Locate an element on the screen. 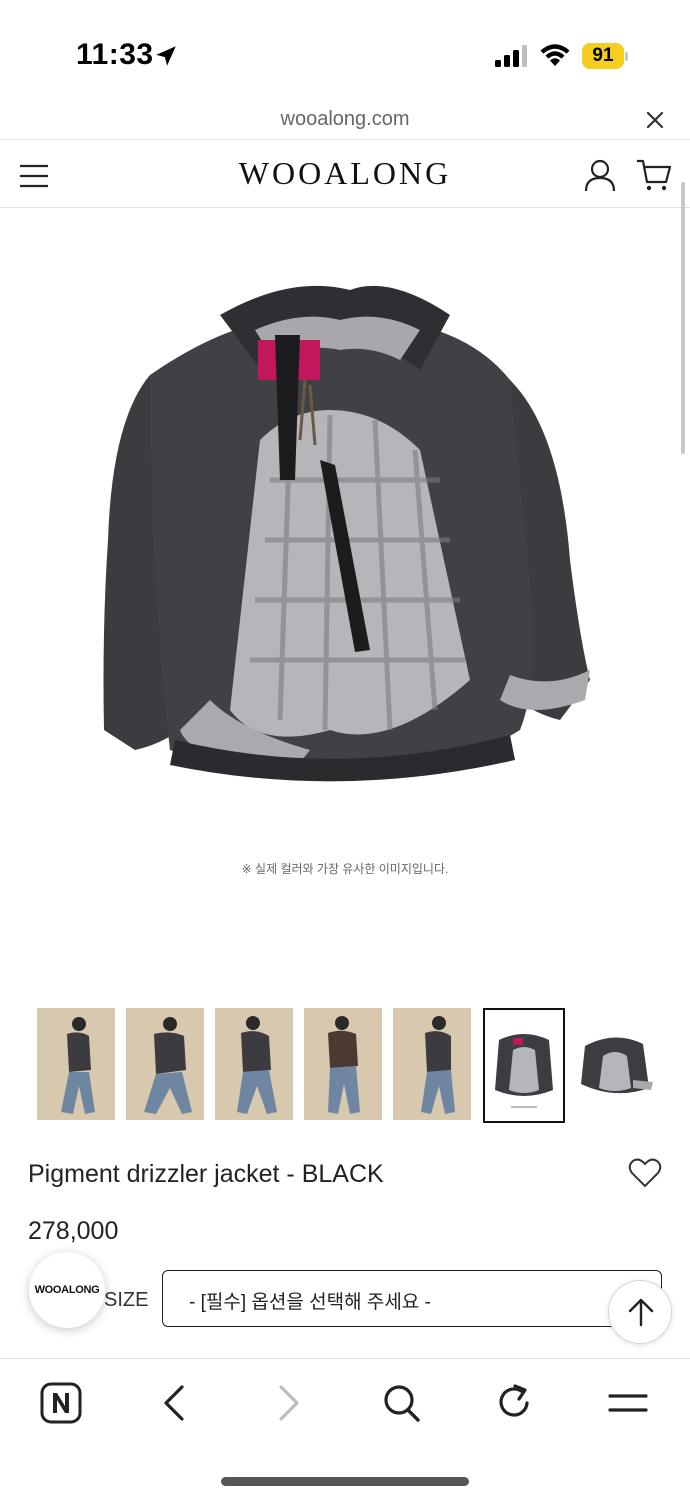 This screenshot has width=690, height=1500. arrow-up-icon is located at coordinates (641, 1312).